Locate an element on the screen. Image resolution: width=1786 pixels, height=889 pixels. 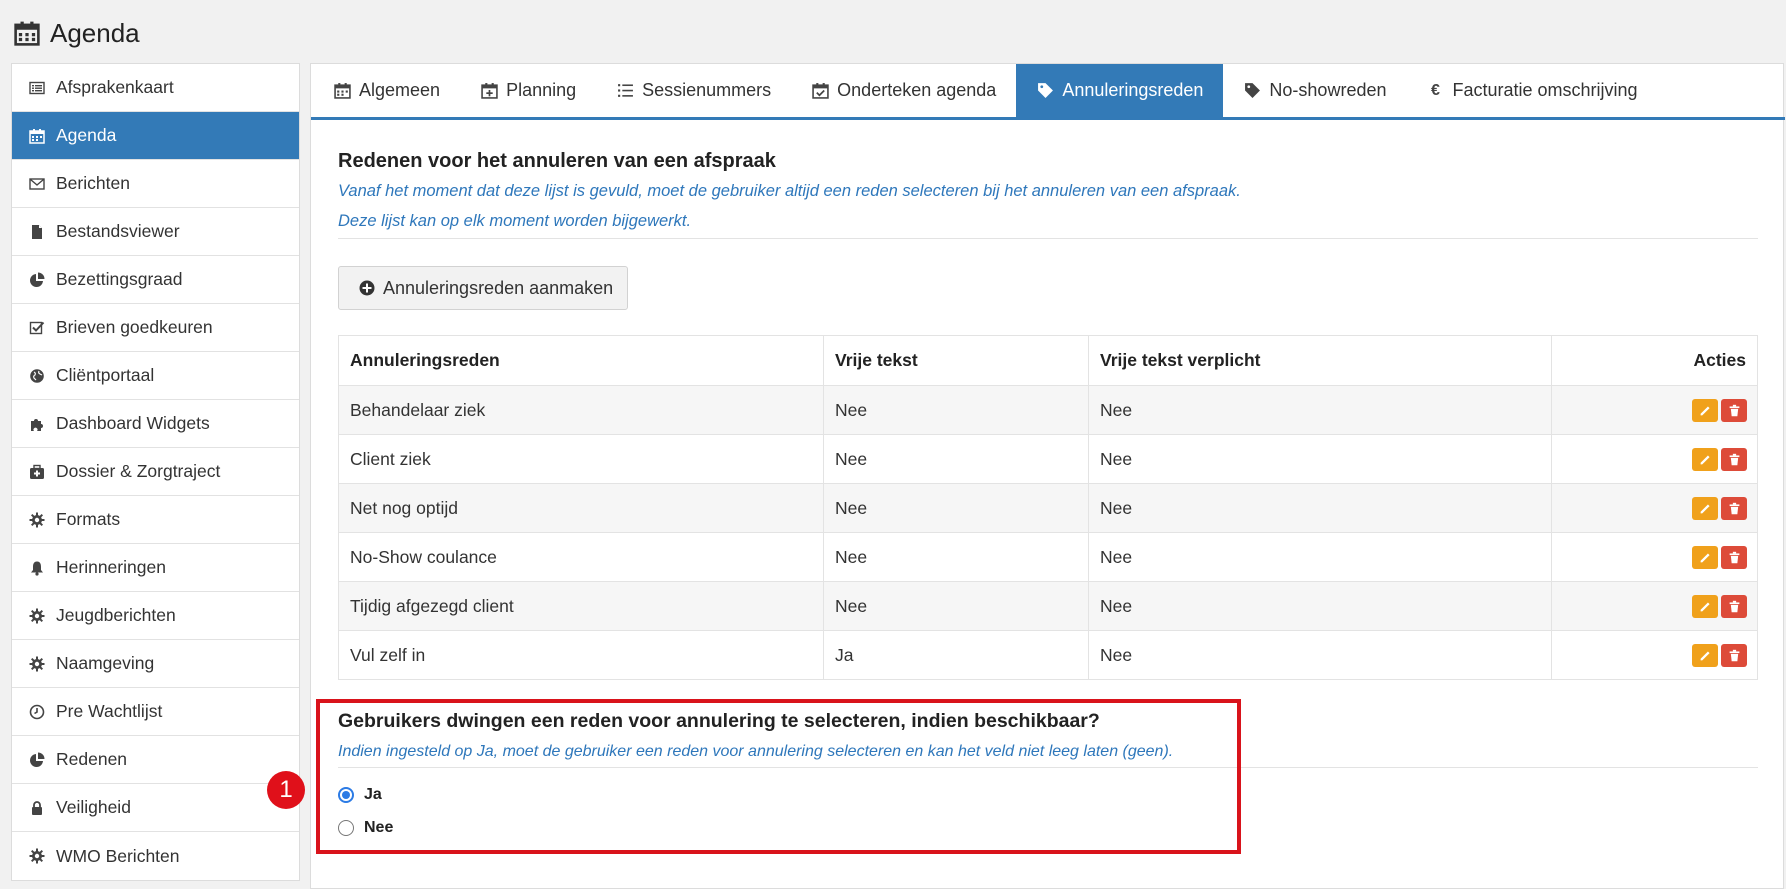
sidebar-item-label: Herinneringen is located at coordinates (111, 567).